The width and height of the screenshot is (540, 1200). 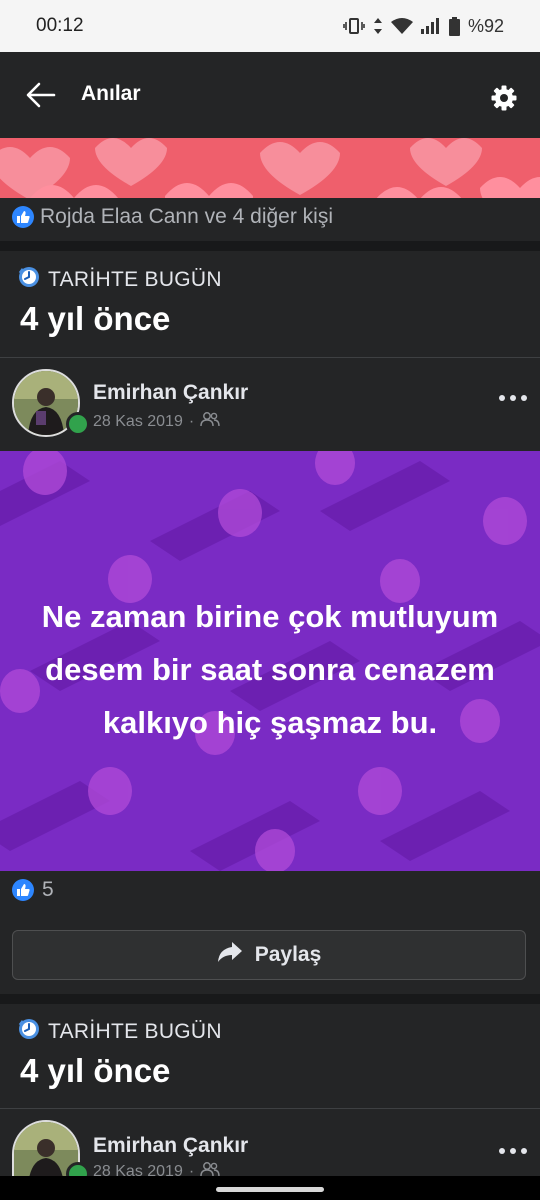 I want to click on post-text-line-1: Ne zaman birine çok mutluyum, so click(x=270, y=616).